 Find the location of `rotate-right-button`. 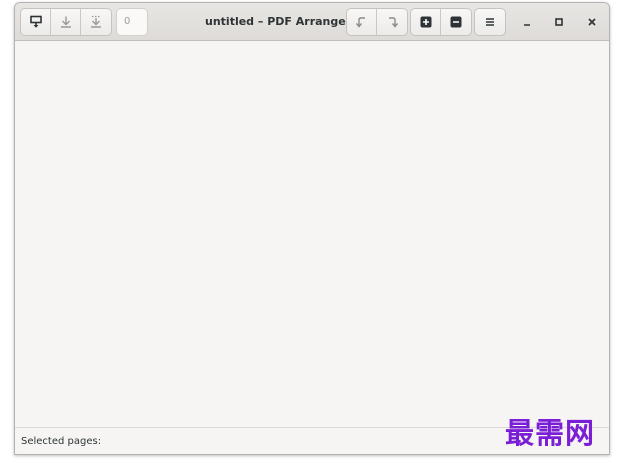

rotate-right-button is located at coordinates (392, 22).